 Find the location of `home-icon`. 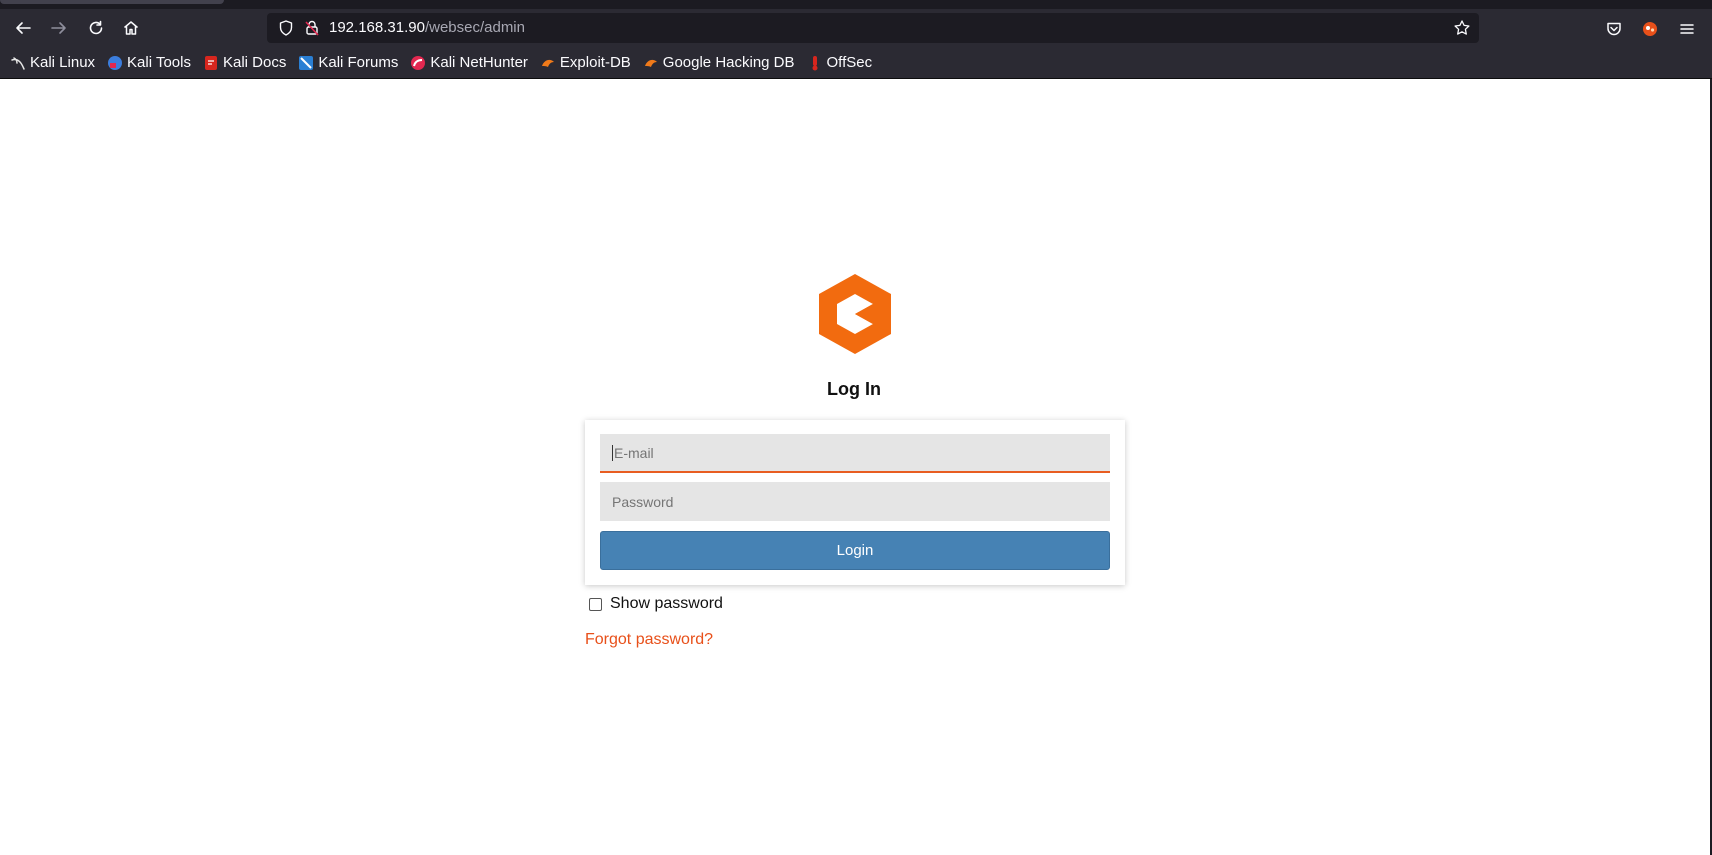

home-icon is located at coordinates (131, 28).